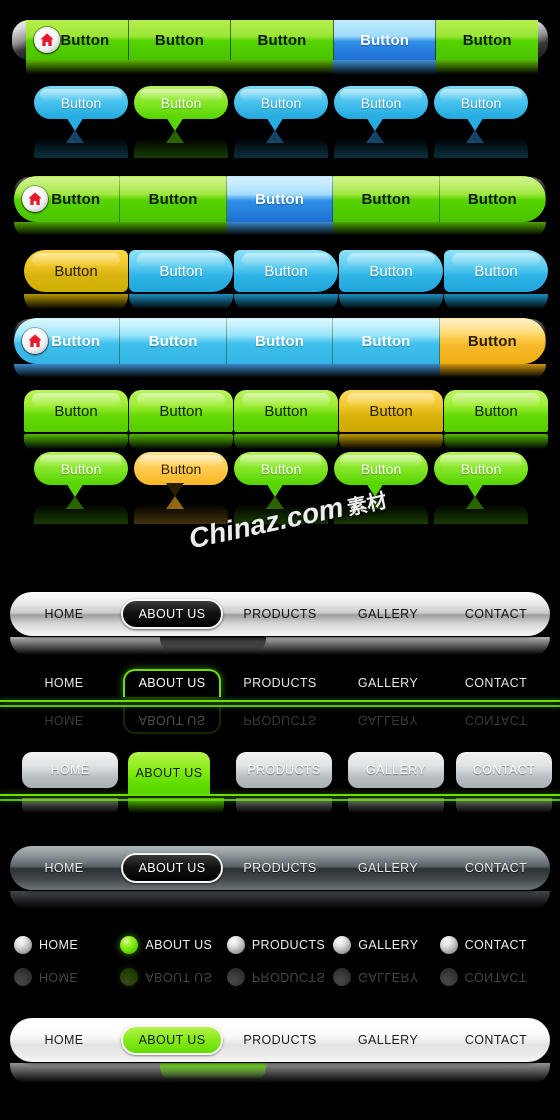 The height and width of the screenshot is (1120, 560). Describe the element at coordinates (280, 977) in the screenshot. I see `navbar-reflection: HOME ABOUT US PRODUCTS GALLERY CONTACT` at that location.